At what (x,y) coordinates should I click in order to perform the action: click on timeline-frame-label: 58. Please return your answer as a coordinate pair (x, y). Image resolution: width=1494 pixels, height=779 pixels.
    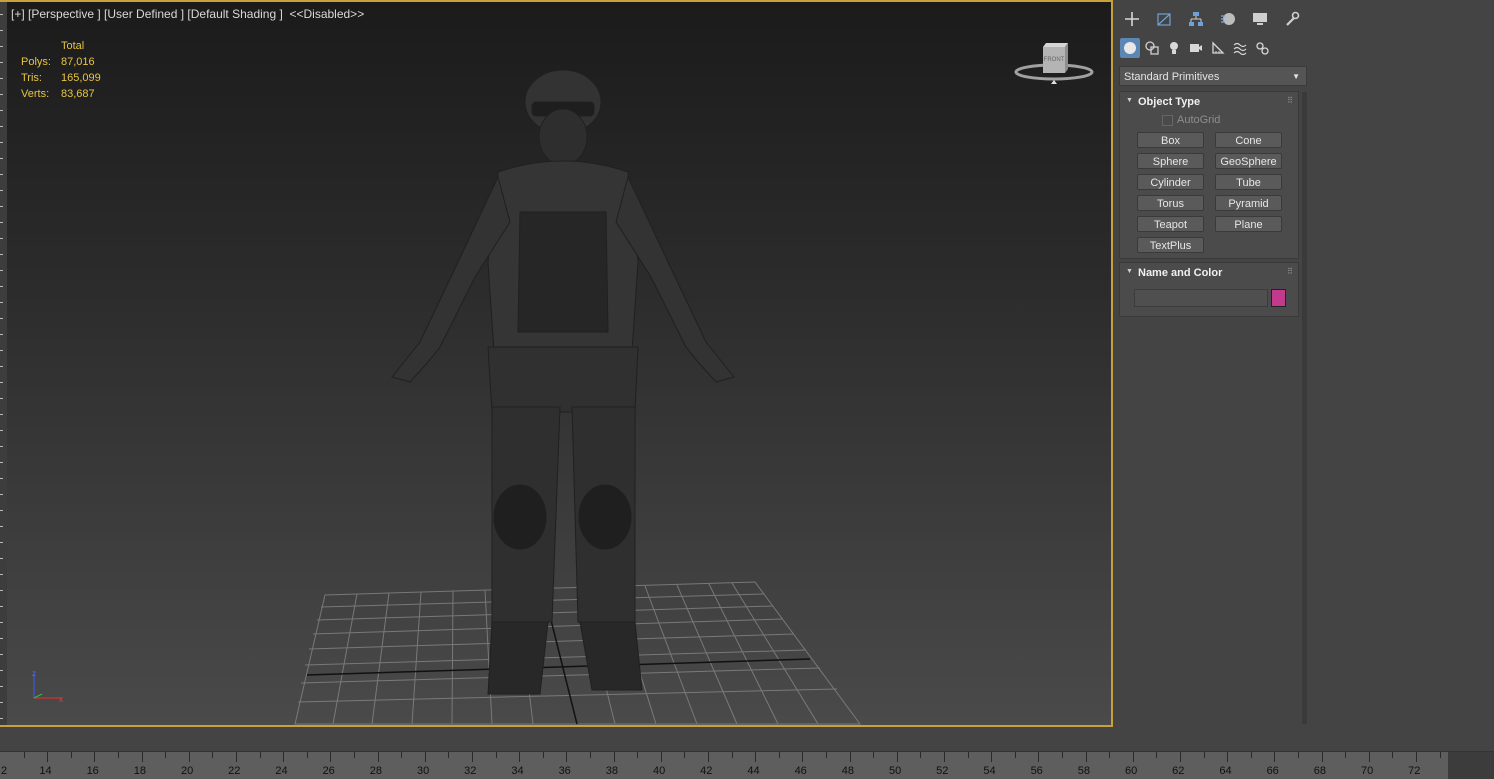
    Looking at the image, I should click on (1084, 771).